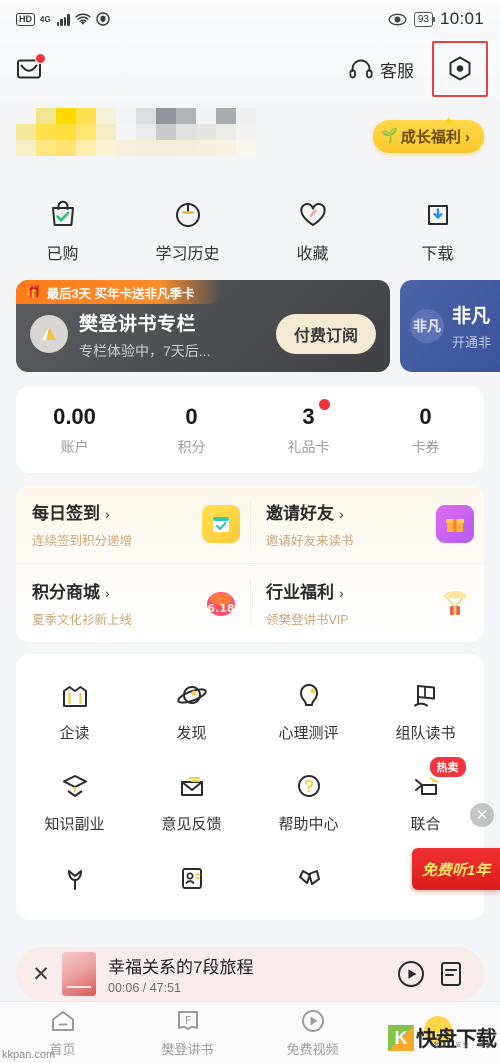 This screenshot has height=1063, width=500. I want to click on benefit-text: 邀请好友 › 邀请好友来读书, so click(351, 524).